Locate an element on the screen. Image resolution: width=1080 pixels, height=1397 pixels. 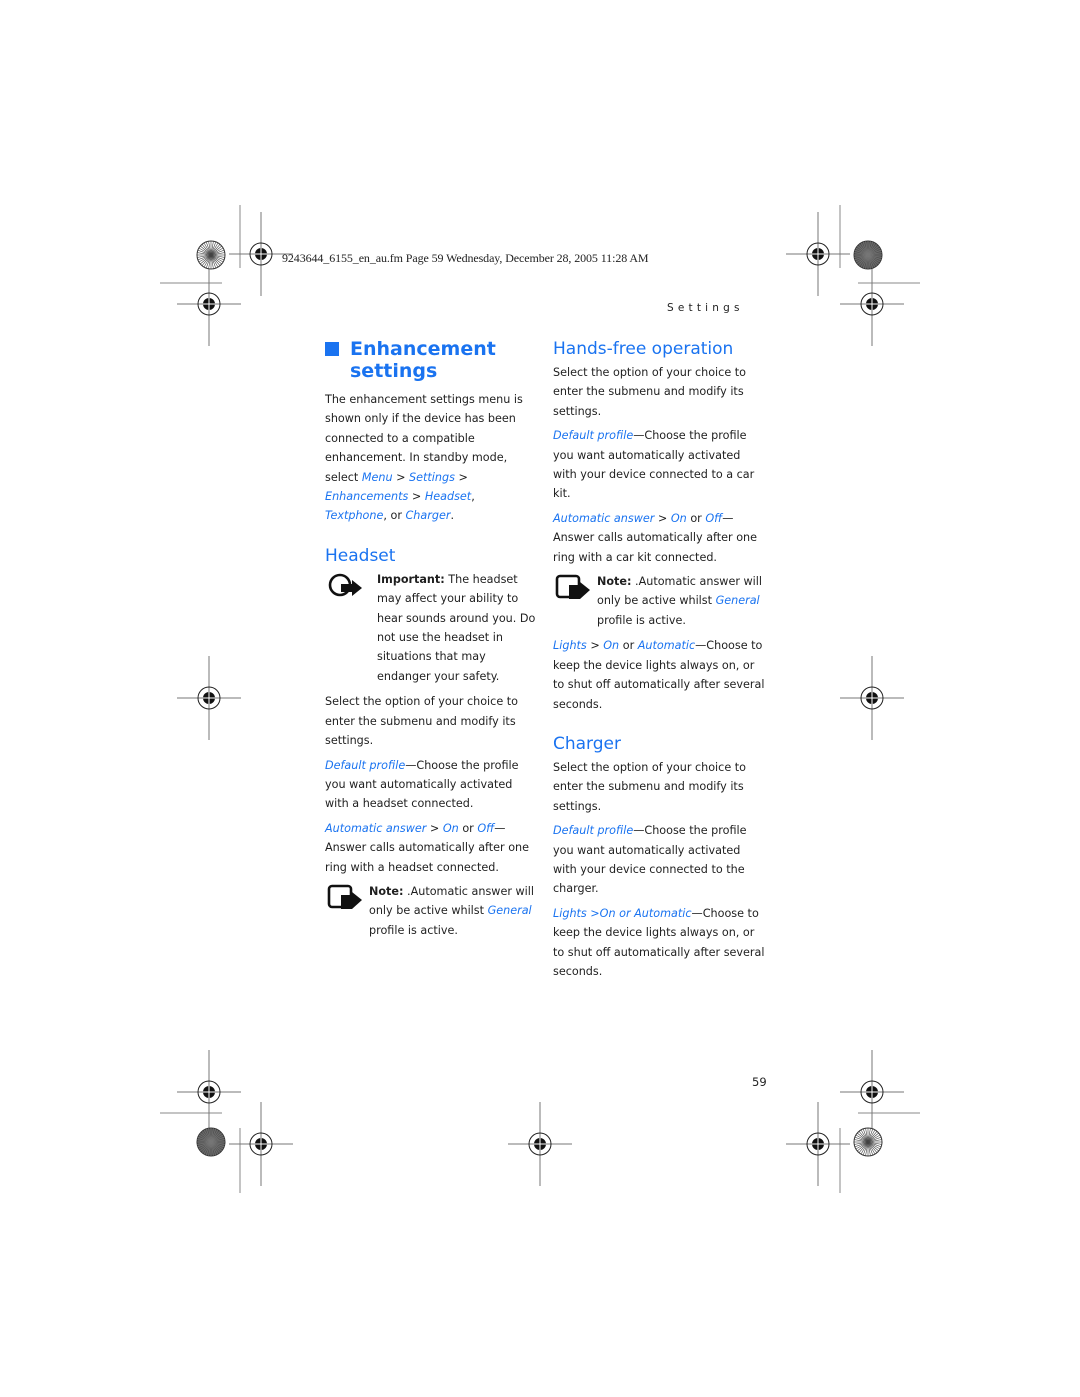
settings-link: Settings is located at coordinates (432, 477).